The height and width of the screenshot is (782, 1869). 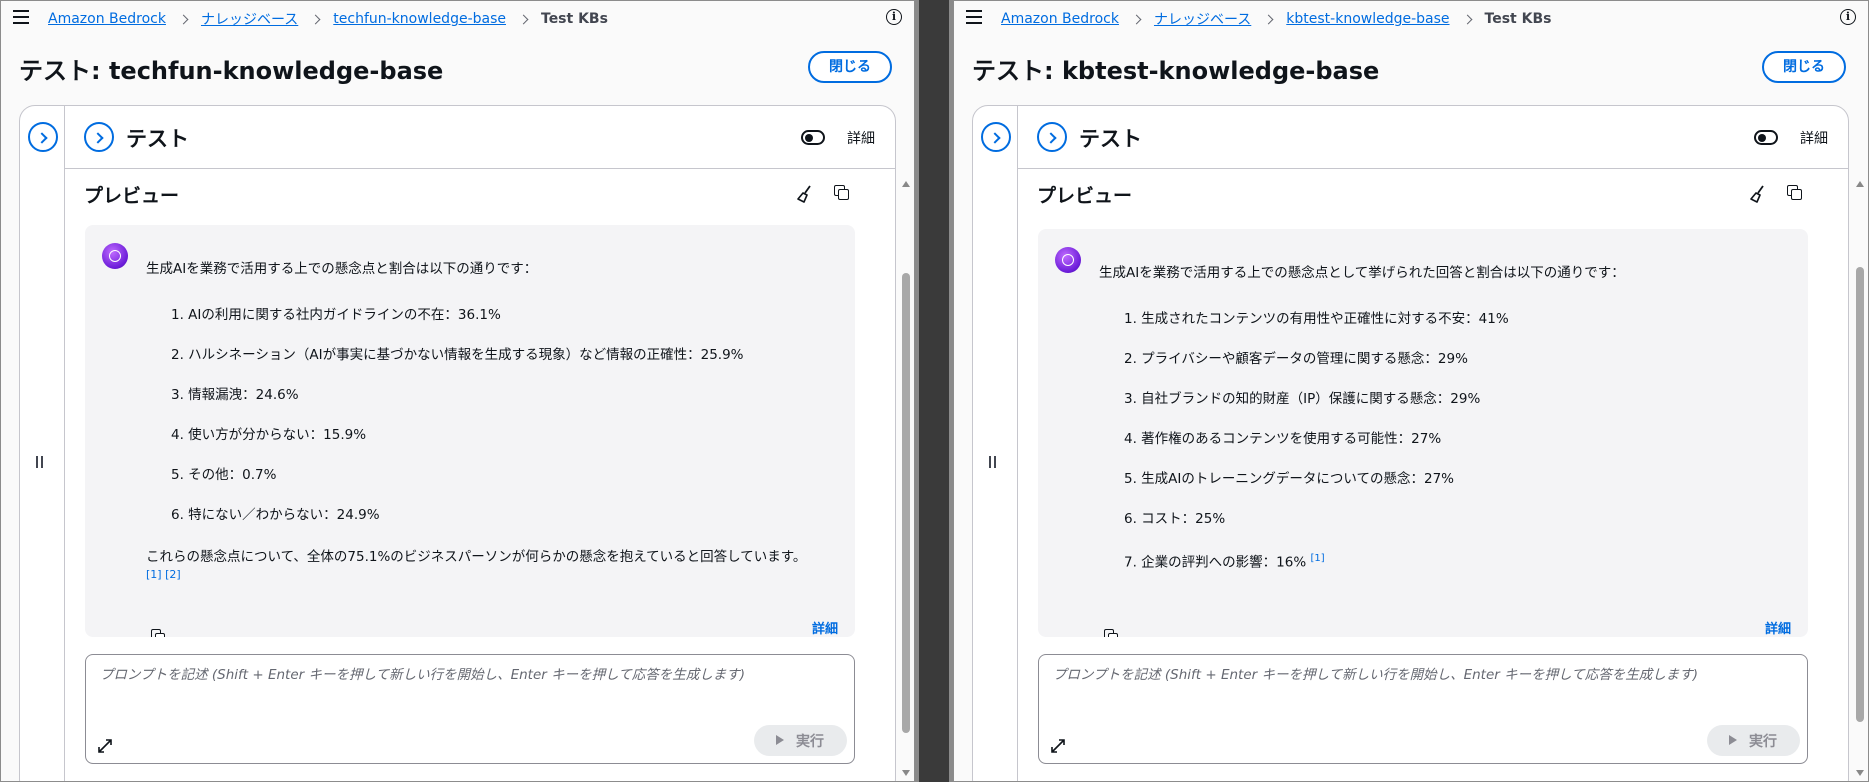 I want to click on list-item: 3. 情報漏洩：24.6%, so click(x=235, y=395).